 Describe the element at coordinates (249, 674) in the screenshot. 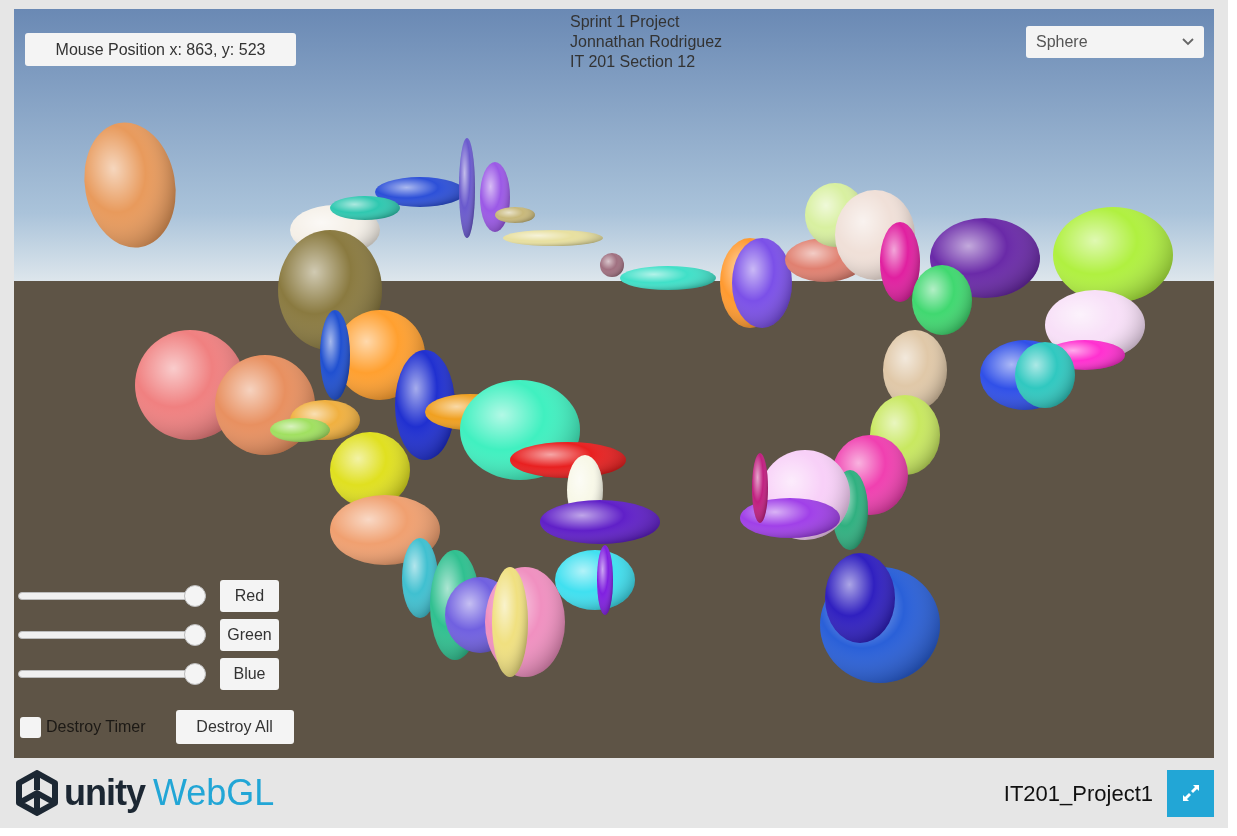

I see `color-button: Blue` at that location.